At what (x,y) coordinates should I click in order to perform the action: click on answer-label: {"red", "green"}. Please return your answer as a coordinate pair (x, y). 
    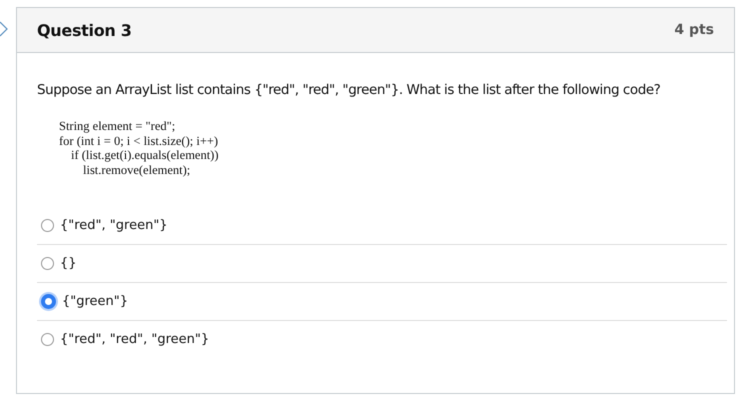
    Looking at the image, I should click on (114, 225).